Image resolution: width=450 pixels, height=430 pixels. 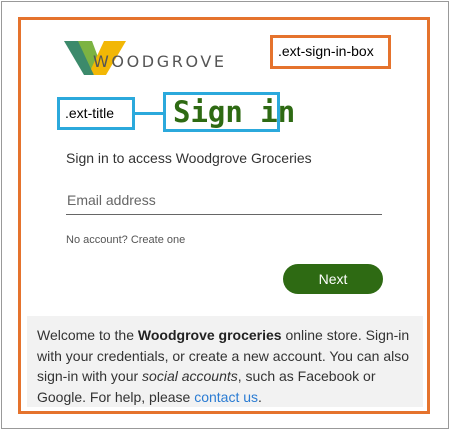 I want to click on annotation-connector-line, so click(x=149, y=113).